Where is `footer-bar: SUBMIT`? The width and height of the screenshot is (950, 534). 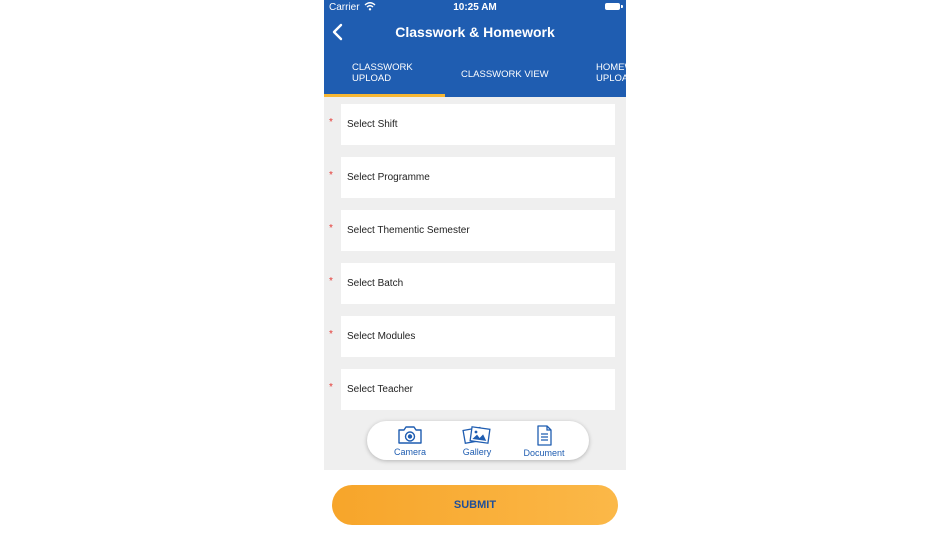
footer-bar: SUBMIT is located at coordinates (475, 502).